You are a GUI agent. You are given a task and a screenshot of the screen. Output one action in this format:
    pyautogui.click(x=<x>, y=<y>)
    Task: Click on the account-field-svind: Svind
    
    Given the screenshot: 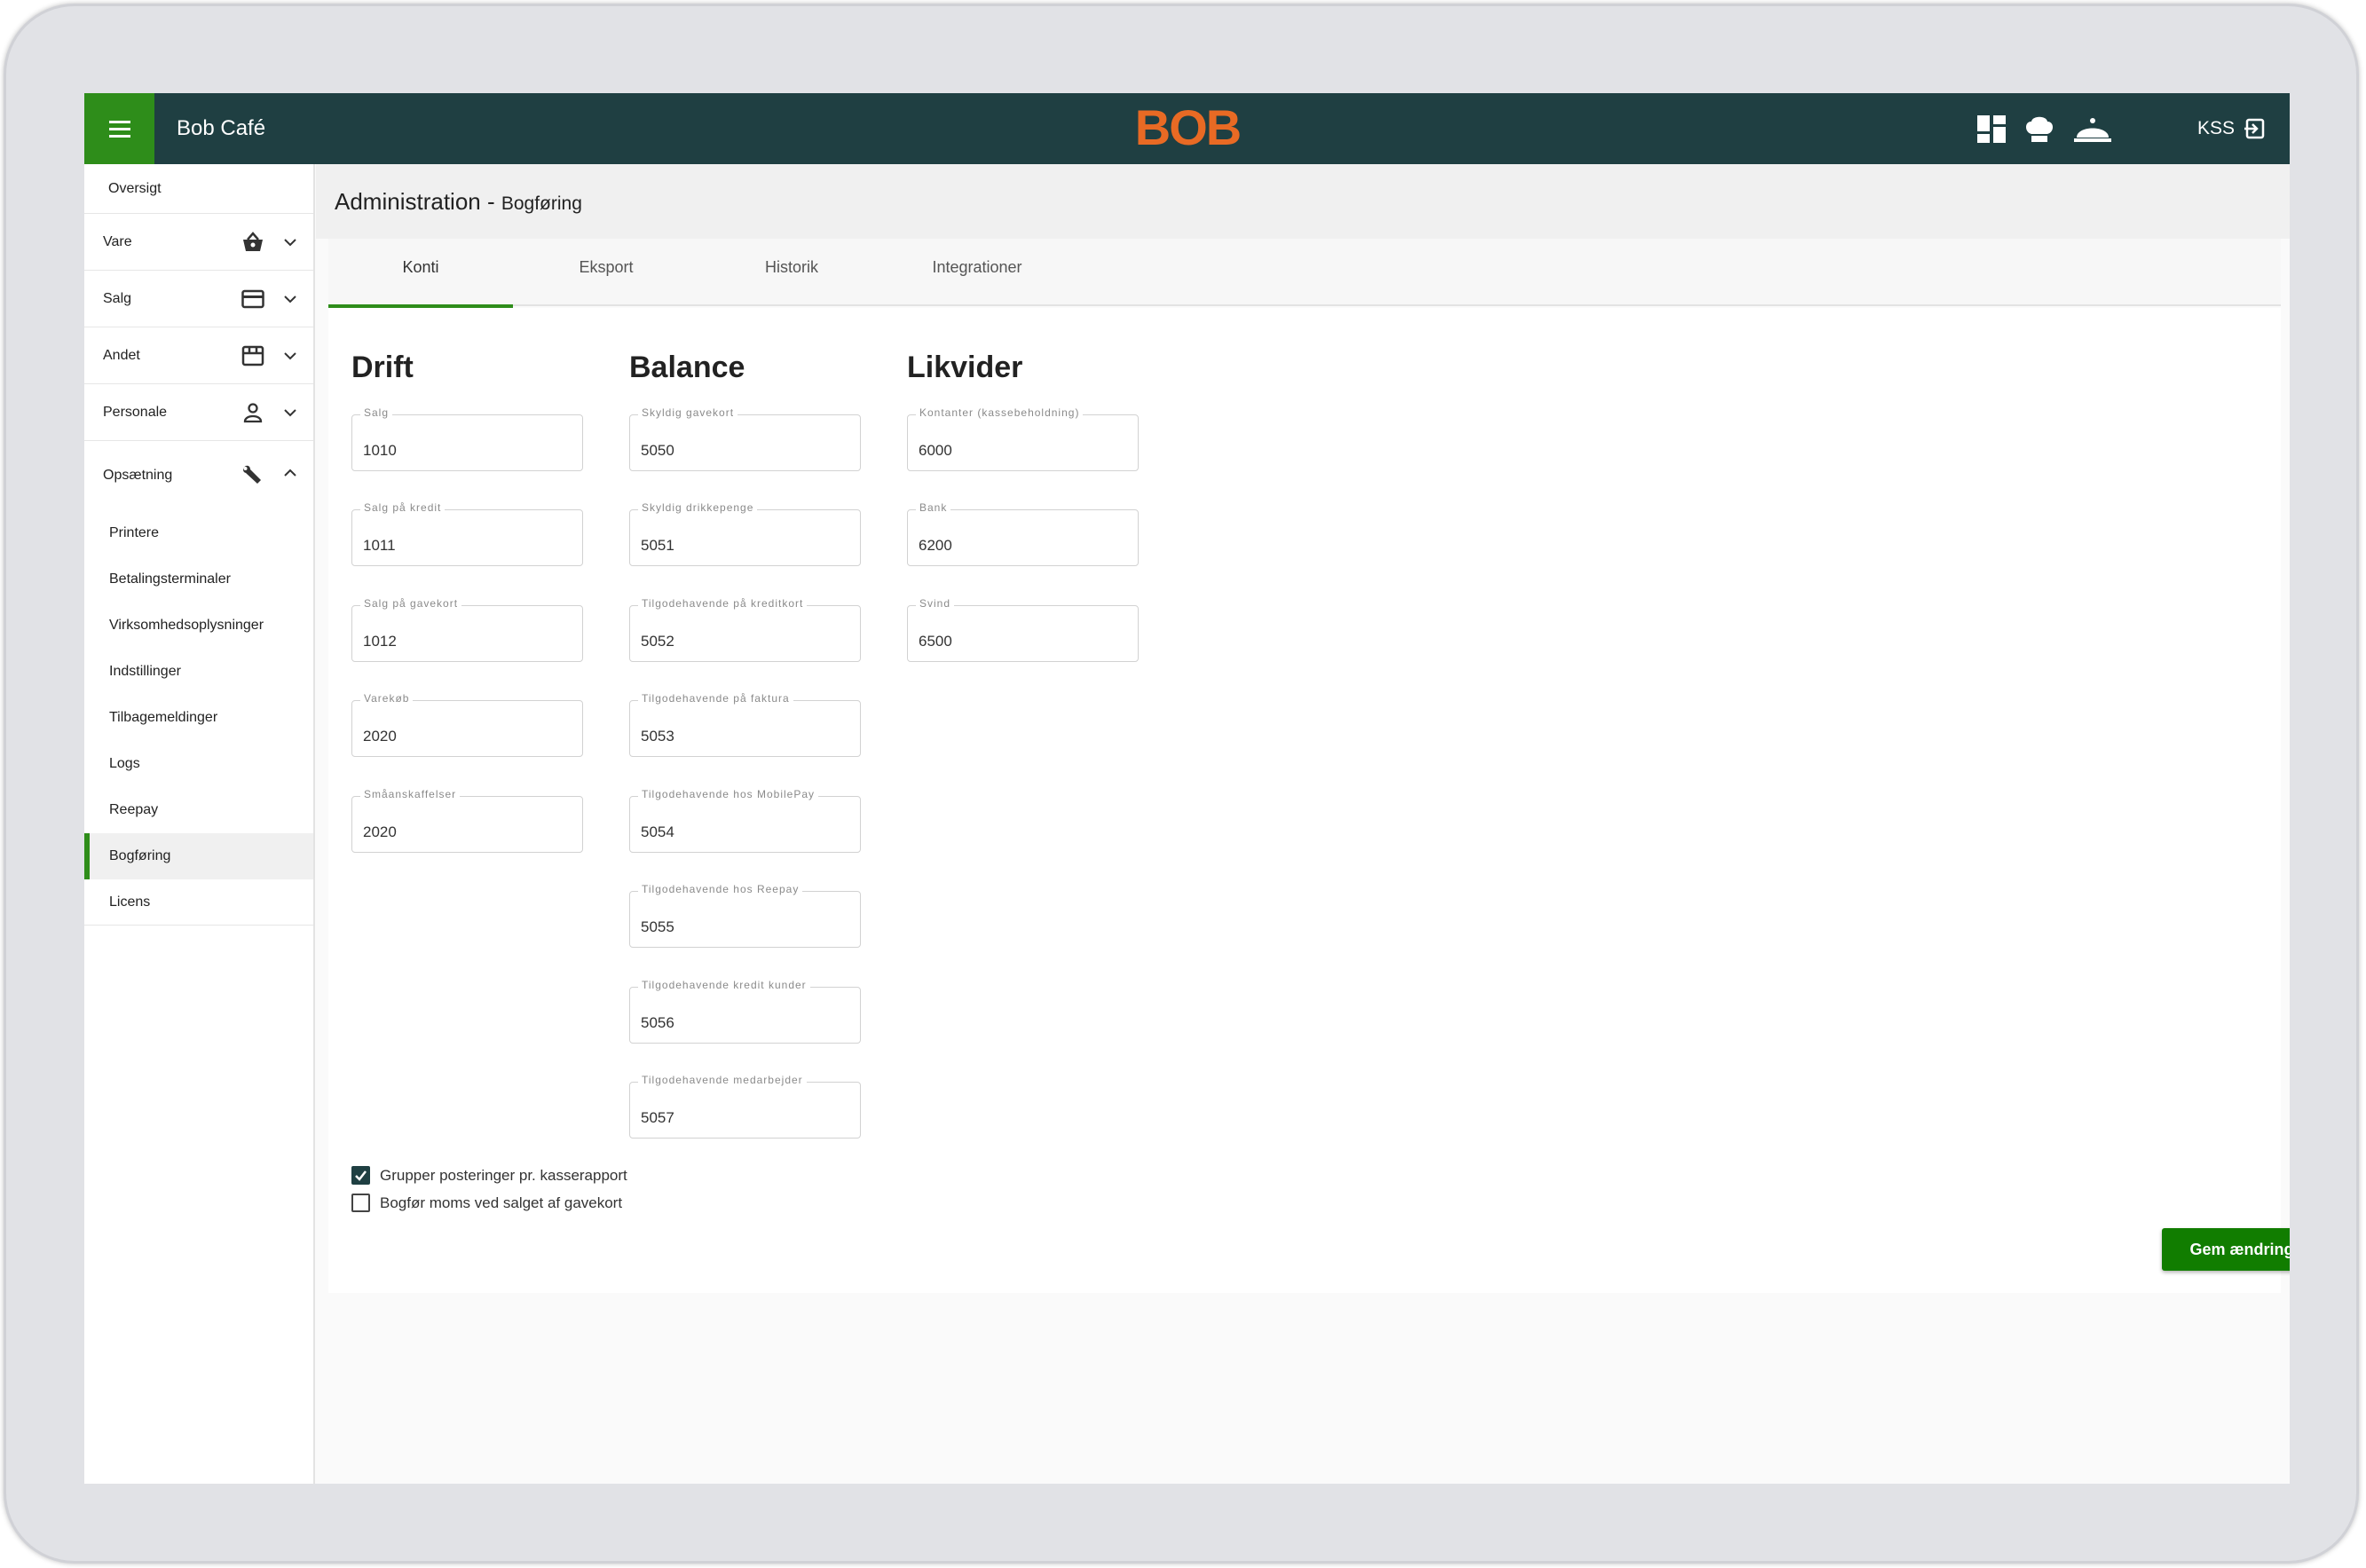 What is the action you would take?
    pyautogui.click(x=1023, y=629)
    